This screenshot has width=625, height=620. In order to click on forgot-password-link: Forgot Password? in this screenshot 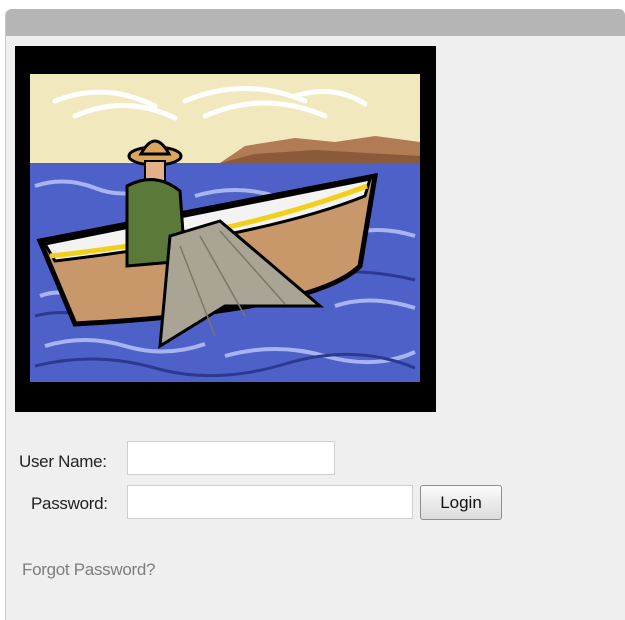, I will do `click(88, 570)`.